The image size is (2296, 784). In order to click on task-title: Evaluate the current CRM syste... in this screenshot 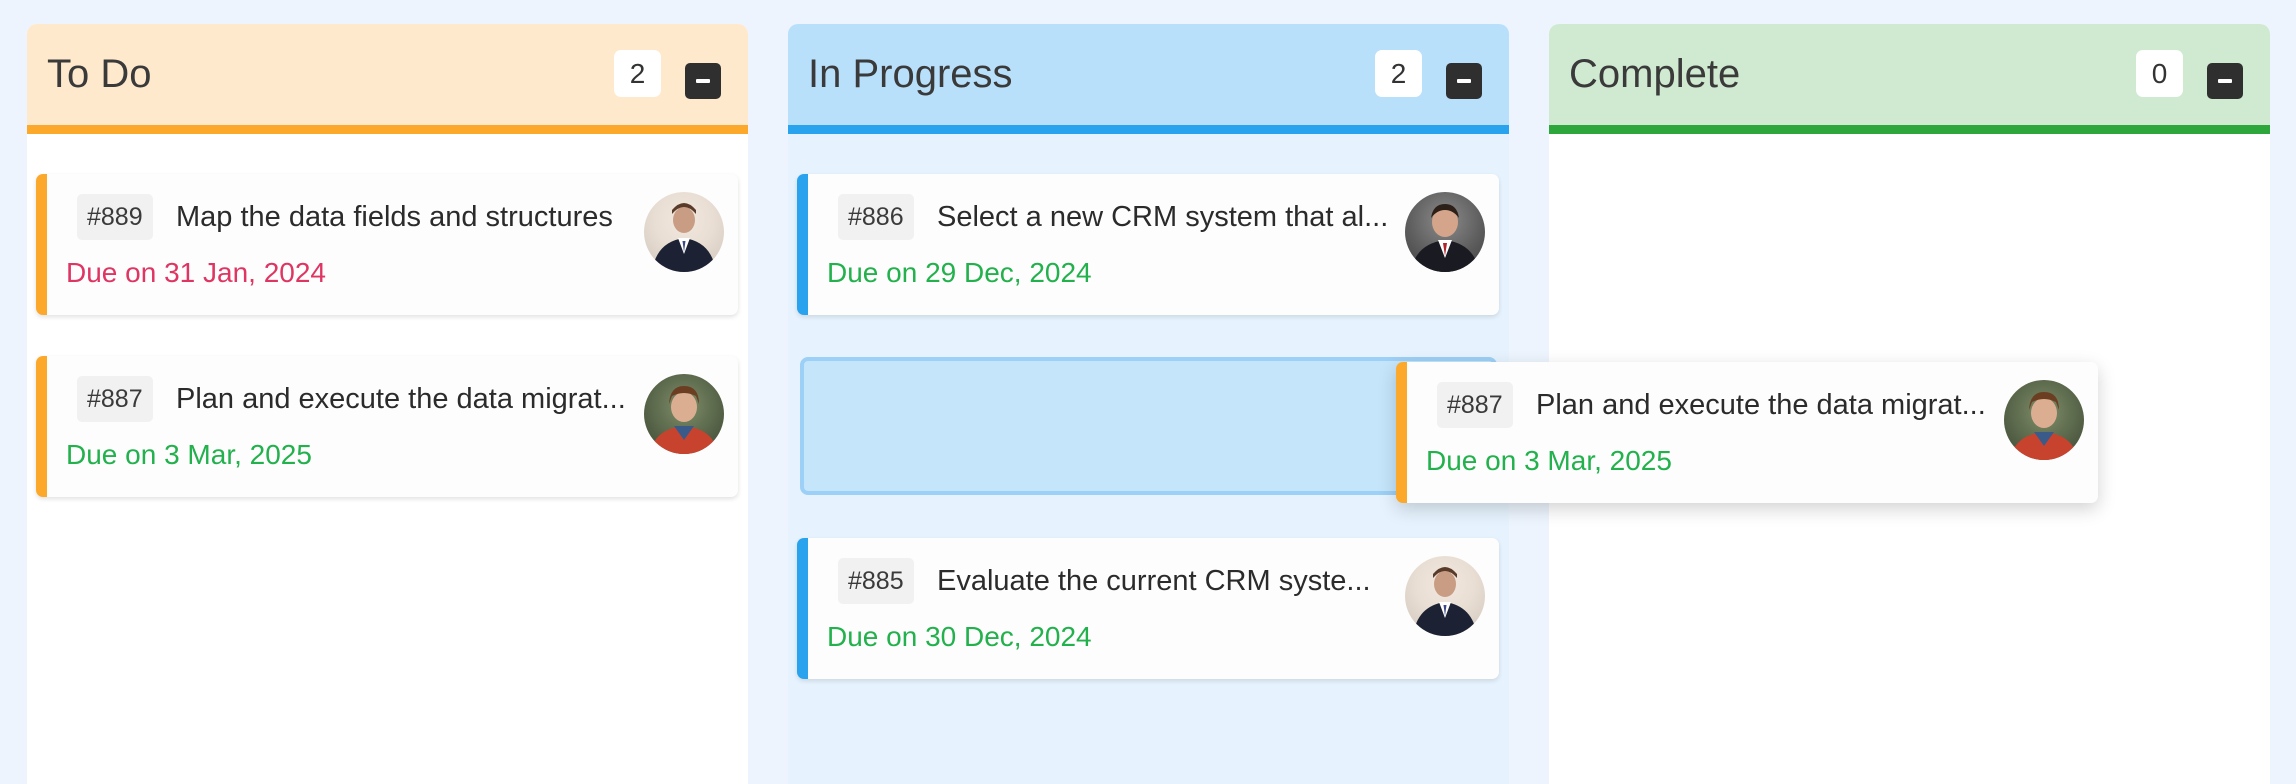, I will do `click(1154, 581)`.